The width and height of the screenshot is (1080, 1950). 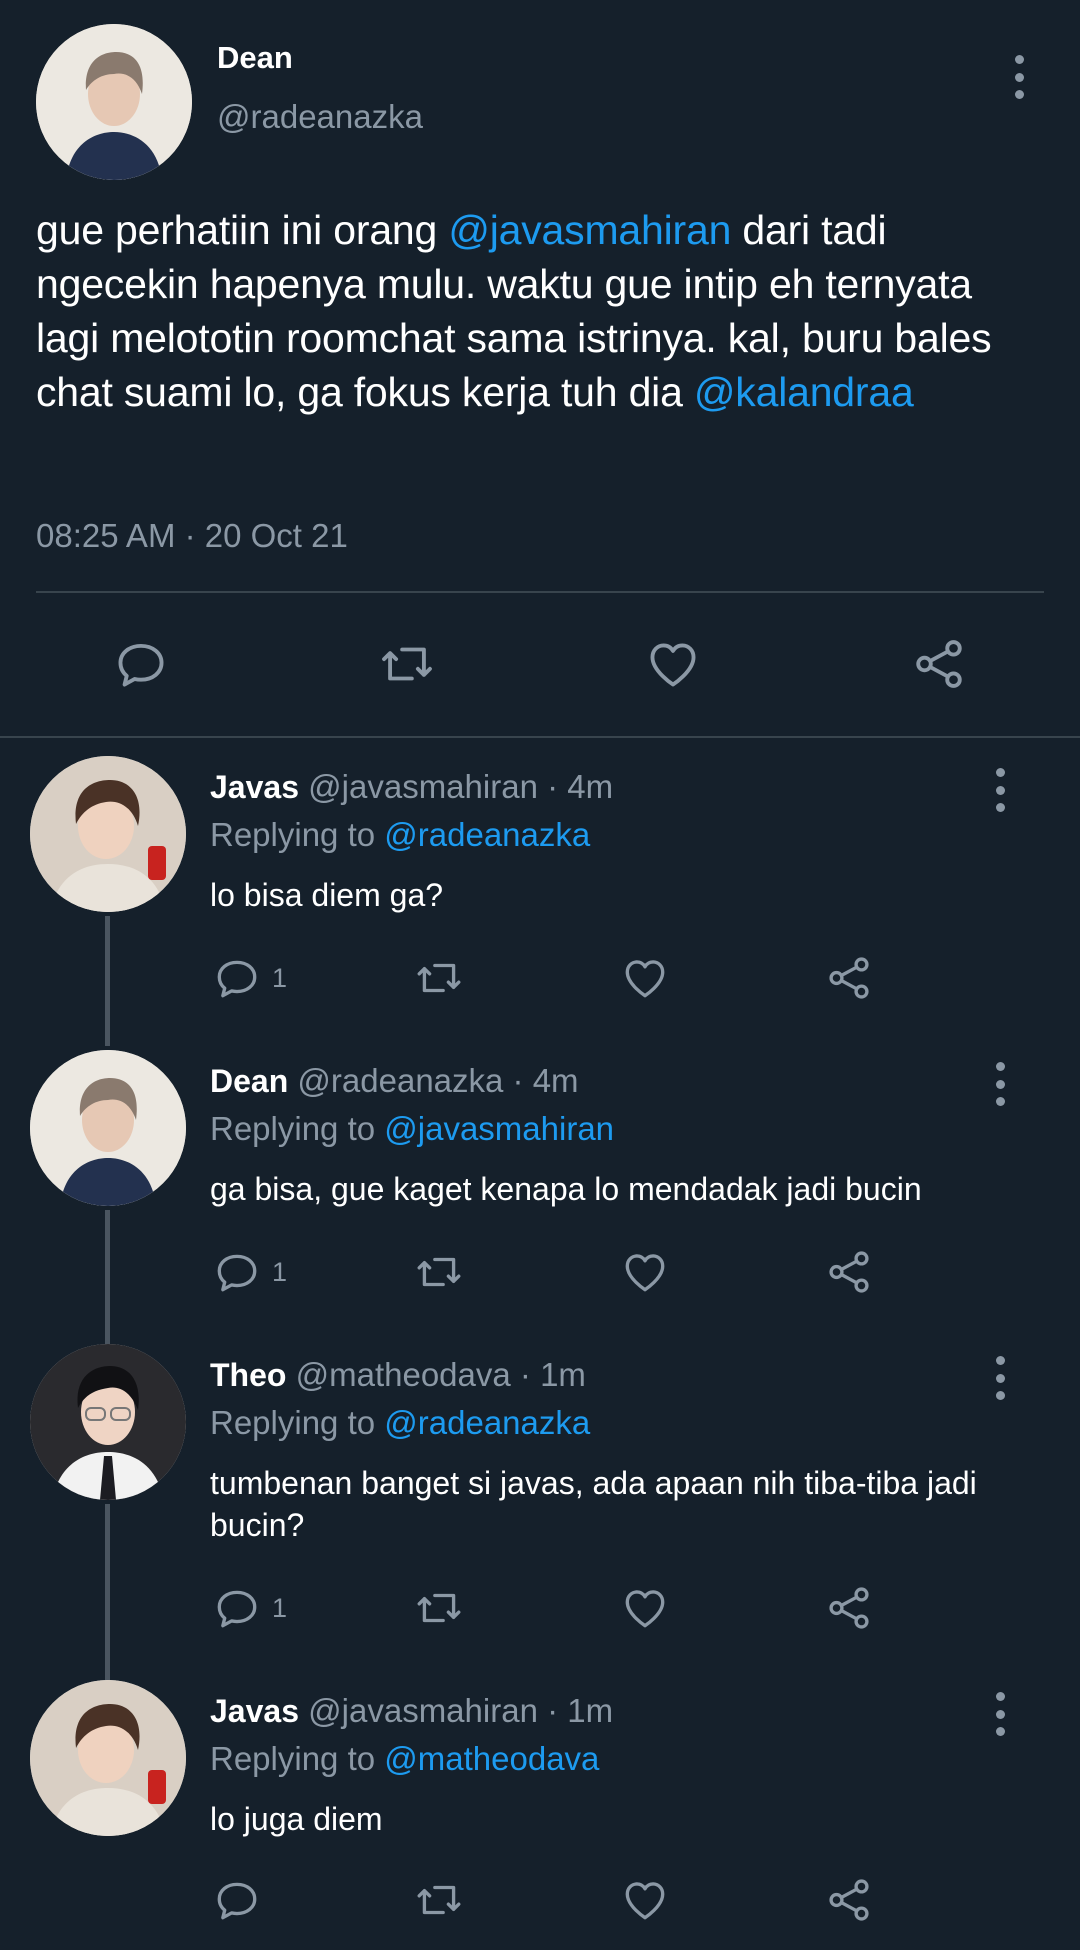 What do you see at coordinates (540, 1900) in the screenshot?
I see `reply-action-bar` at bounding box center [540, 1900].